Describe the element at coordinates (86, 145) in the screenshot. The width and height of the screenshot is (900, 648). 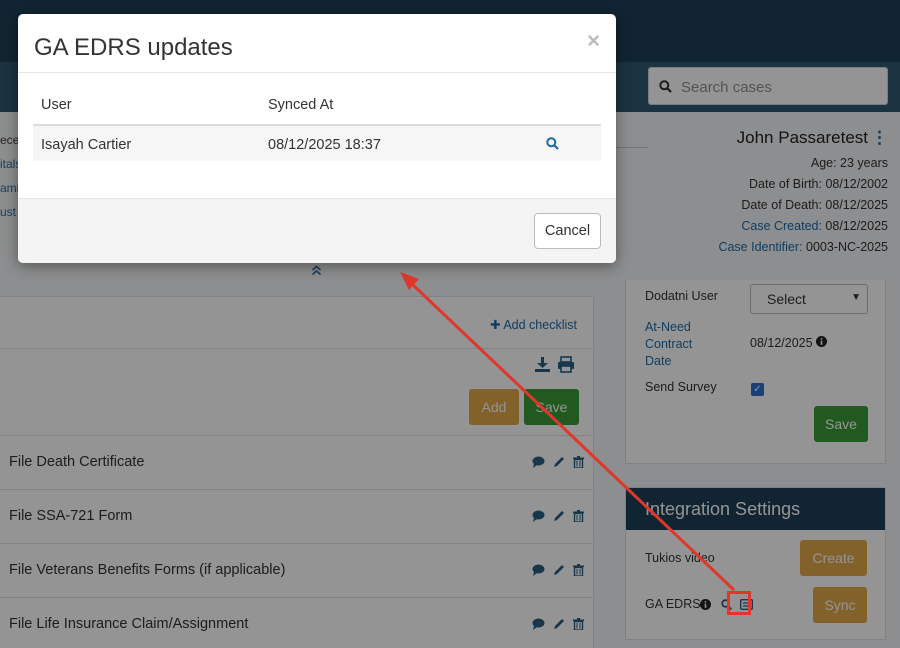
I see `cell-user: Isayah Cartier` at that location.